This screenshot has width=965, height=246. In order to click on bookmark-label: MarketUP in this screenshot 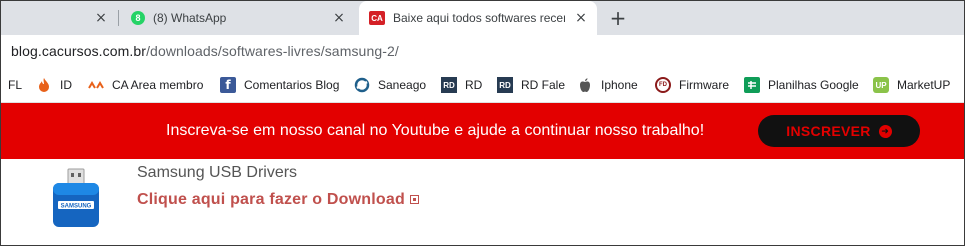, I will do `click(924, 85)`.